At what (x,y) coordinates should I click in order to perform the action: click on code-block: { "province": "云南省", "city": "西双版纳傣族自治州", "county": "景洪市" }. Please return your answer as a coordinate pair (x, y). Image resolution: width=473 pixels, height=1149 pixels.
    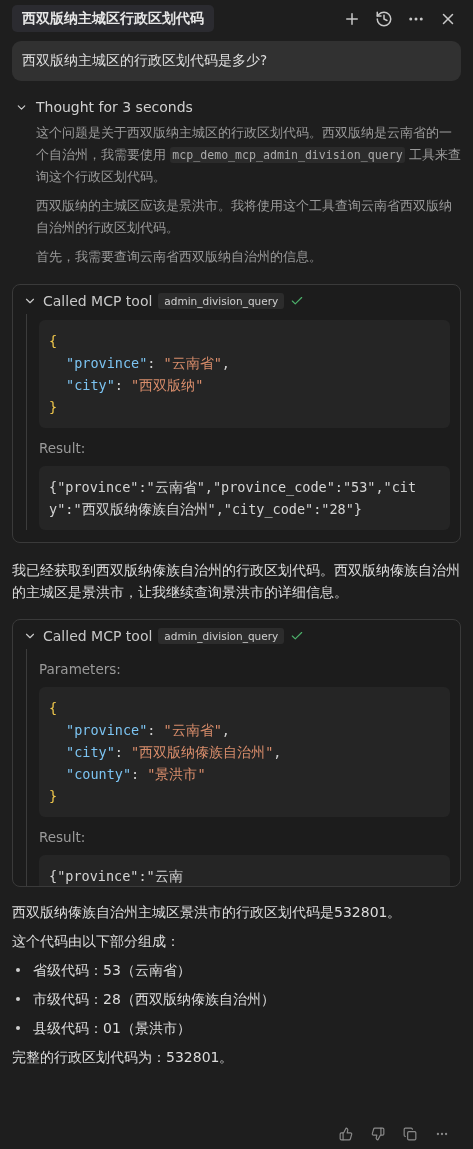
    Looking at the image, I should click on (244, 752).